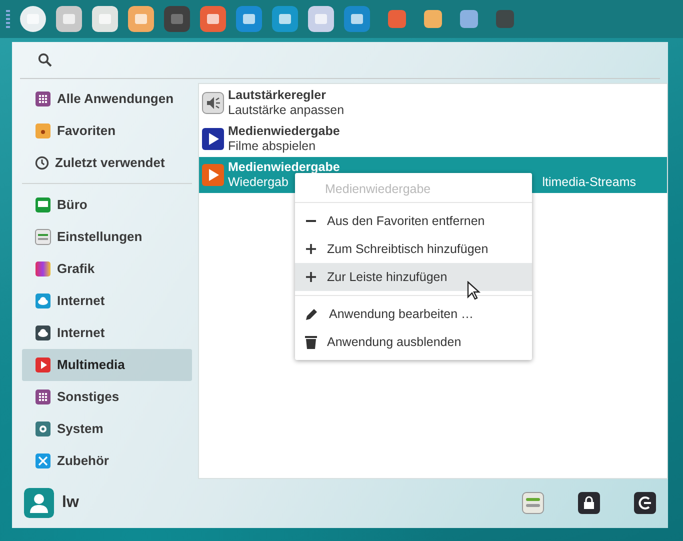 The image size is (683, 541). What do you see at coordinates (589, 182) in the screenshot?
I see `app-description: ltimedia-Streams` at bounding box center [589, 182].